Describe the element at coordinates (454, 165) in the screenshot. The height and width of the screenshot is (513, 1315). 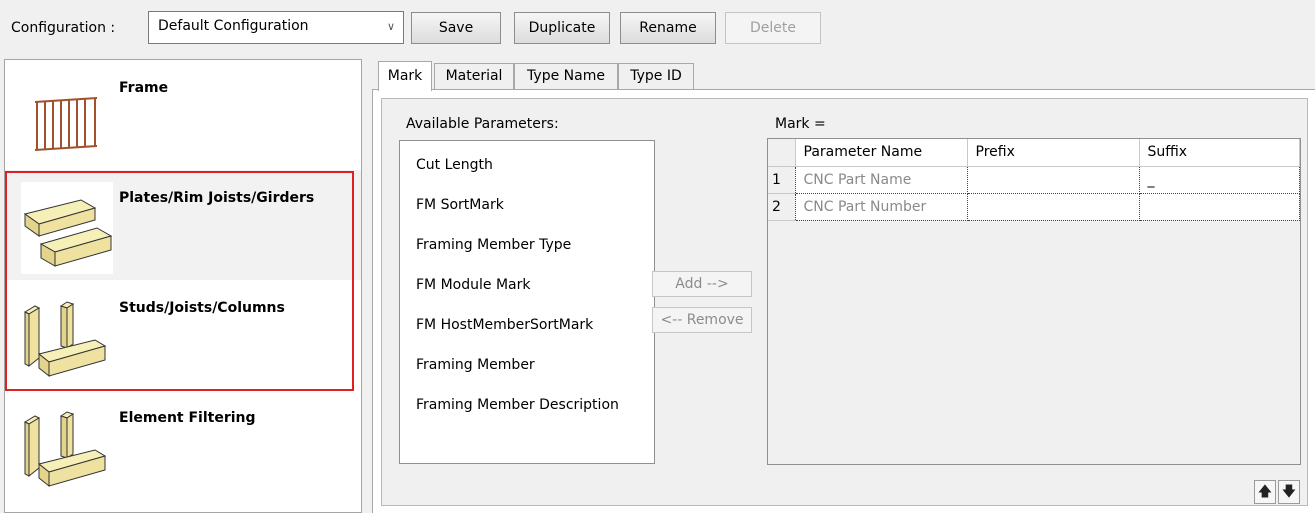
I see `list-item: Cut Length` at that location.